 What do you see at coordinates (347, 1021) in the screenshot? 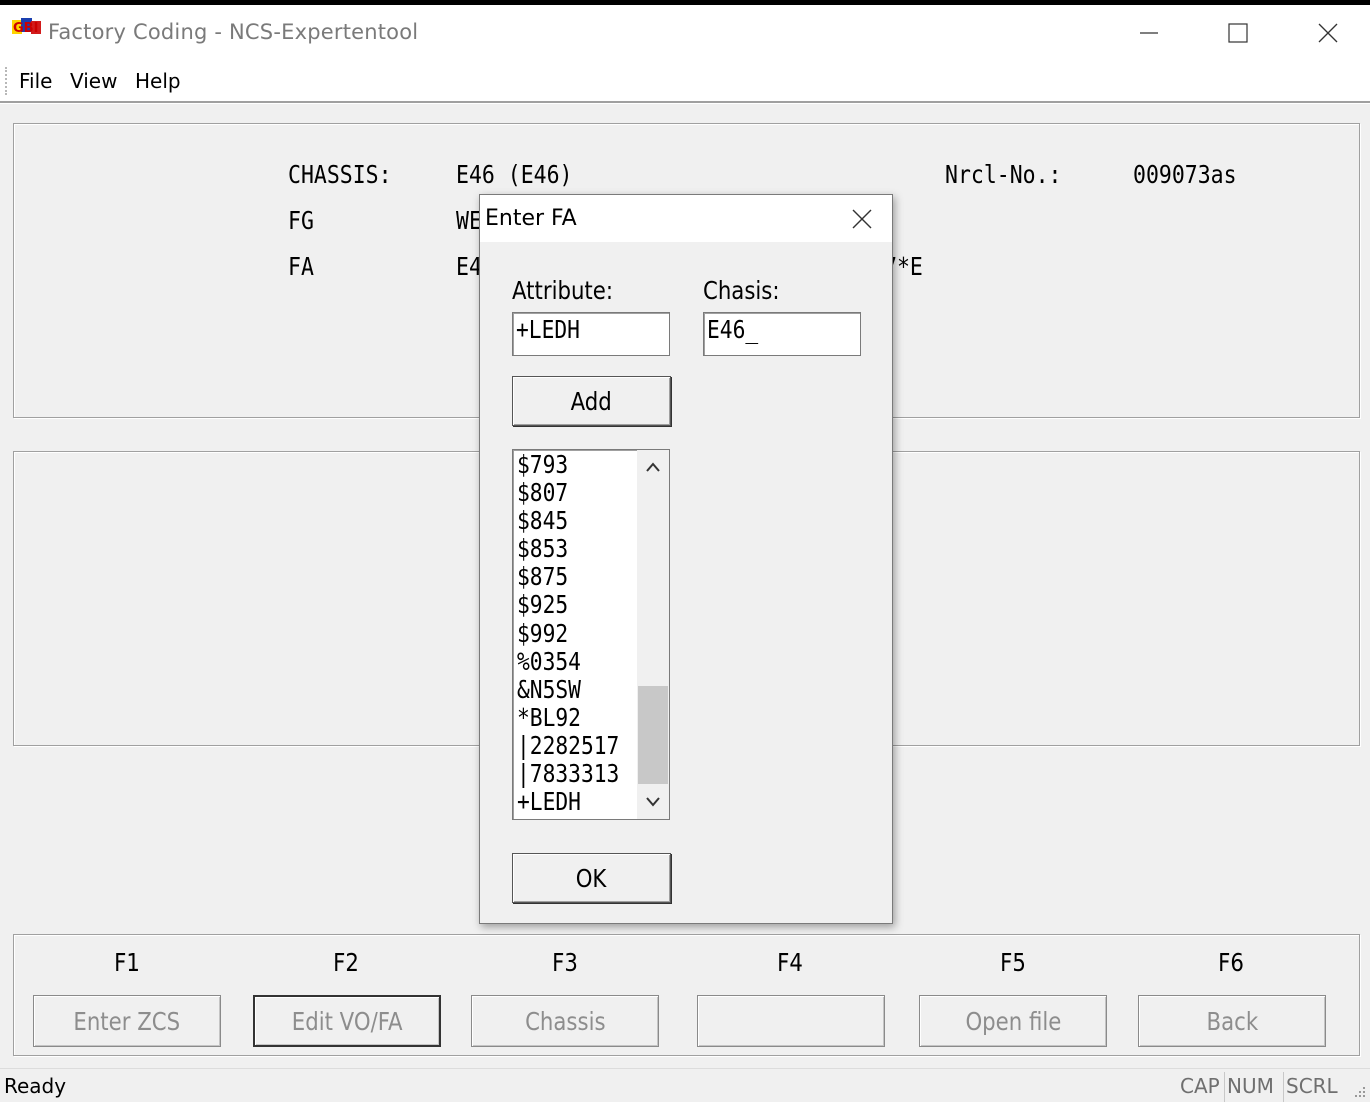
I see `edit-vo-fa-button: Edit VO/FA` at bounding box center [347, 1021].